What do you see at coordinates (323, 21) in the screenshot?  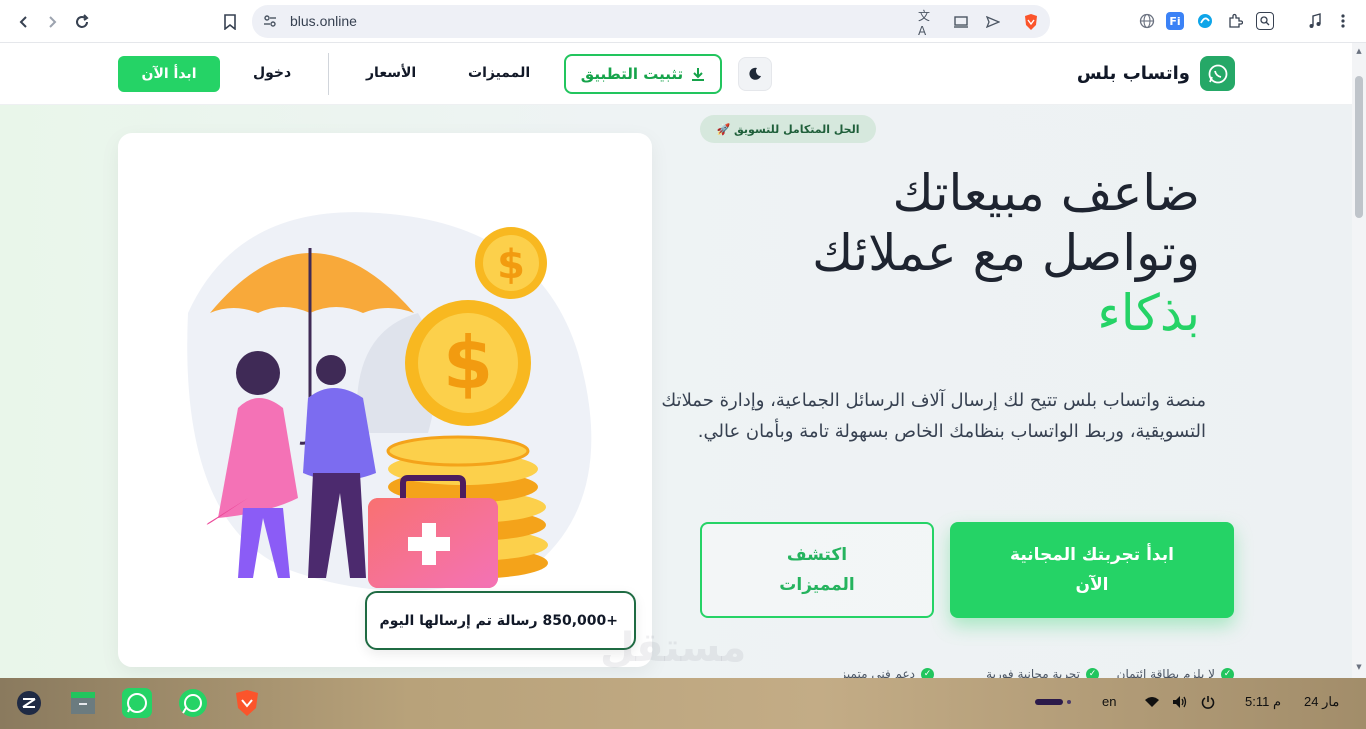 I see `url-text: blus.online` at bounding box center [323, 21].